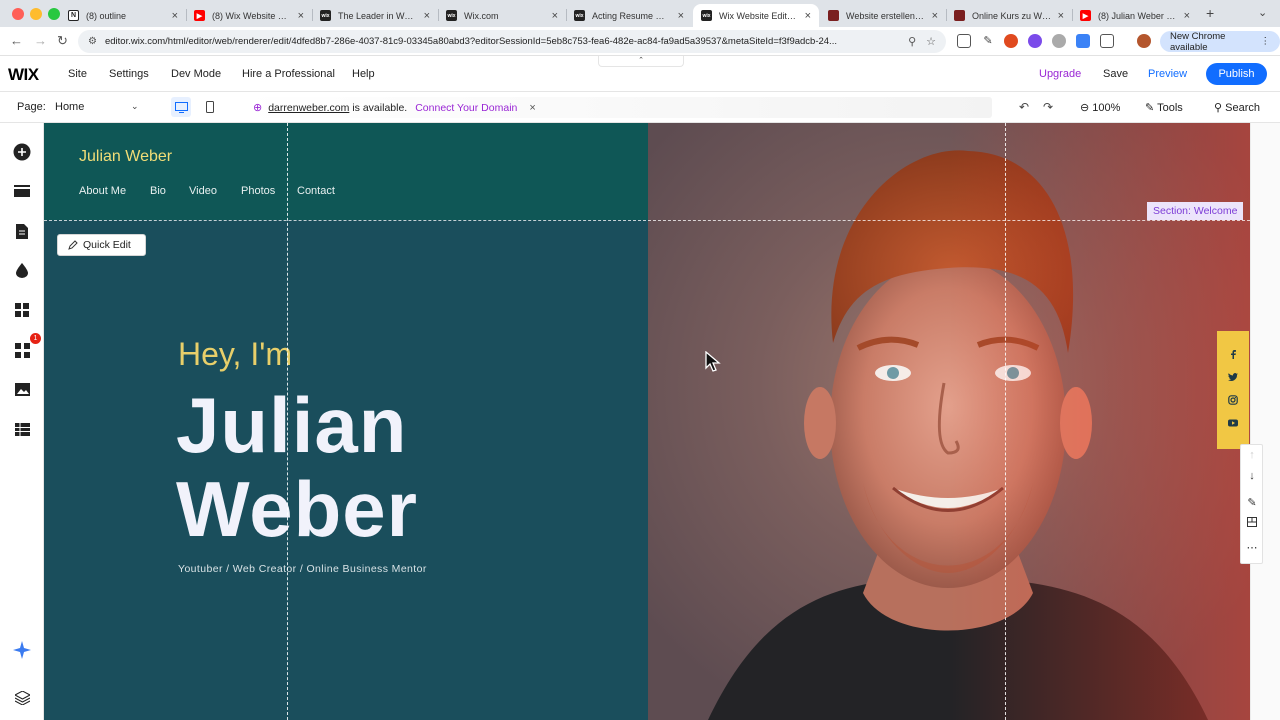  I want to click on zoom-lens-icon: ⚲, so click(912, 41).